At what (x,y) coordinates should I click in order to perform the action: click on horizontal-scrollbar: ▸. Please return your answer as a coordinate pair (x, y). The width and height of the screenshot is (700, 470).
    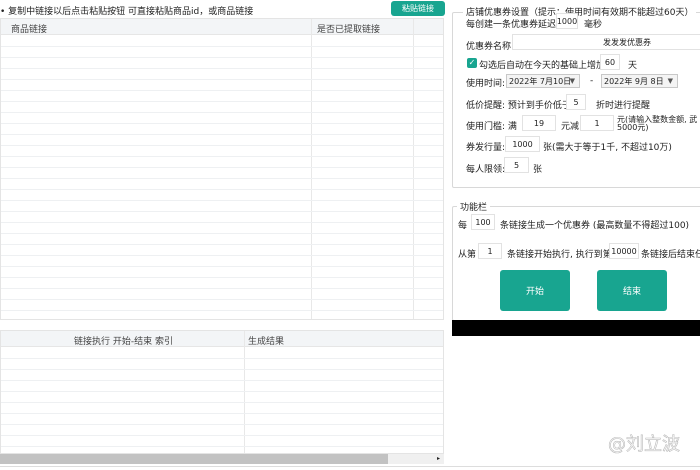
    Looking at the image, I should click on (222, 459).